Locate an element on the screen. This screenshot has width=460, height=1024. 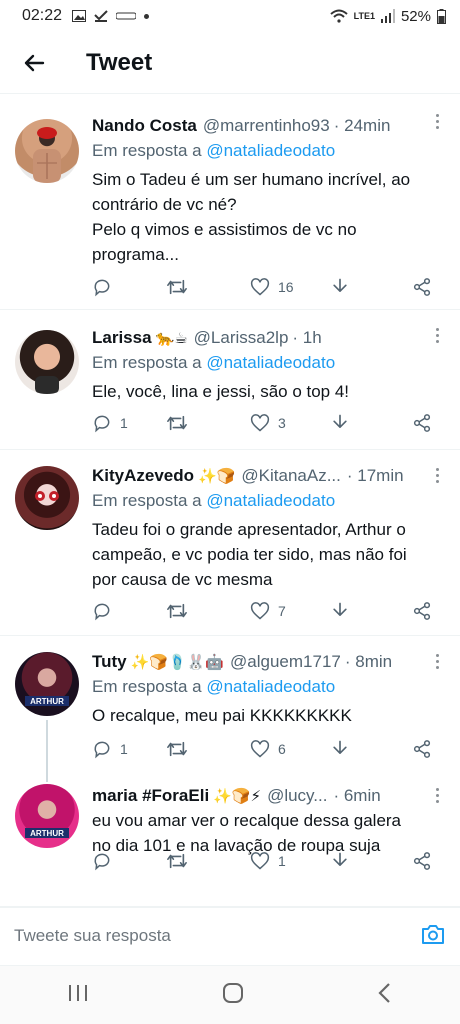
author-handle: @marrentinho93 is located at coordinates (266, 126).